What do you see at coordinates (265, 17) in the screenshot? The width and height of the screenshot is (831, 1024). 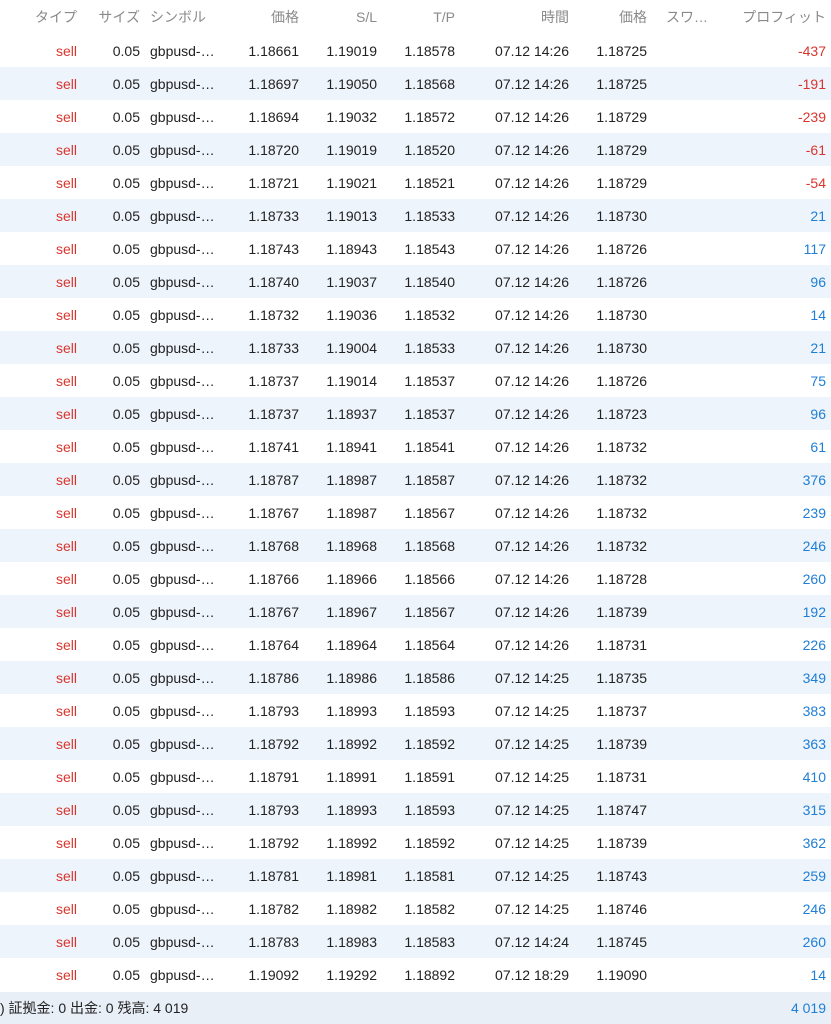 I see `col-header-open-price: 価格` at bounding box center [265, 17].